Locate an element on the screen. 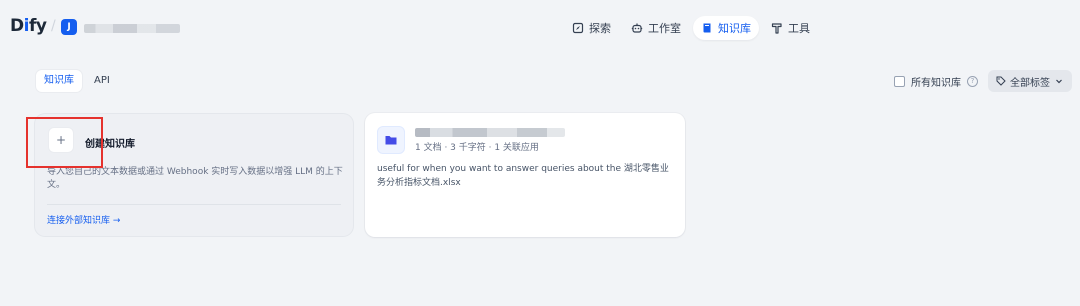 This screenshot has width=1080, height=306. all-knowledge-checkbox is located at coordinates (899, 81).